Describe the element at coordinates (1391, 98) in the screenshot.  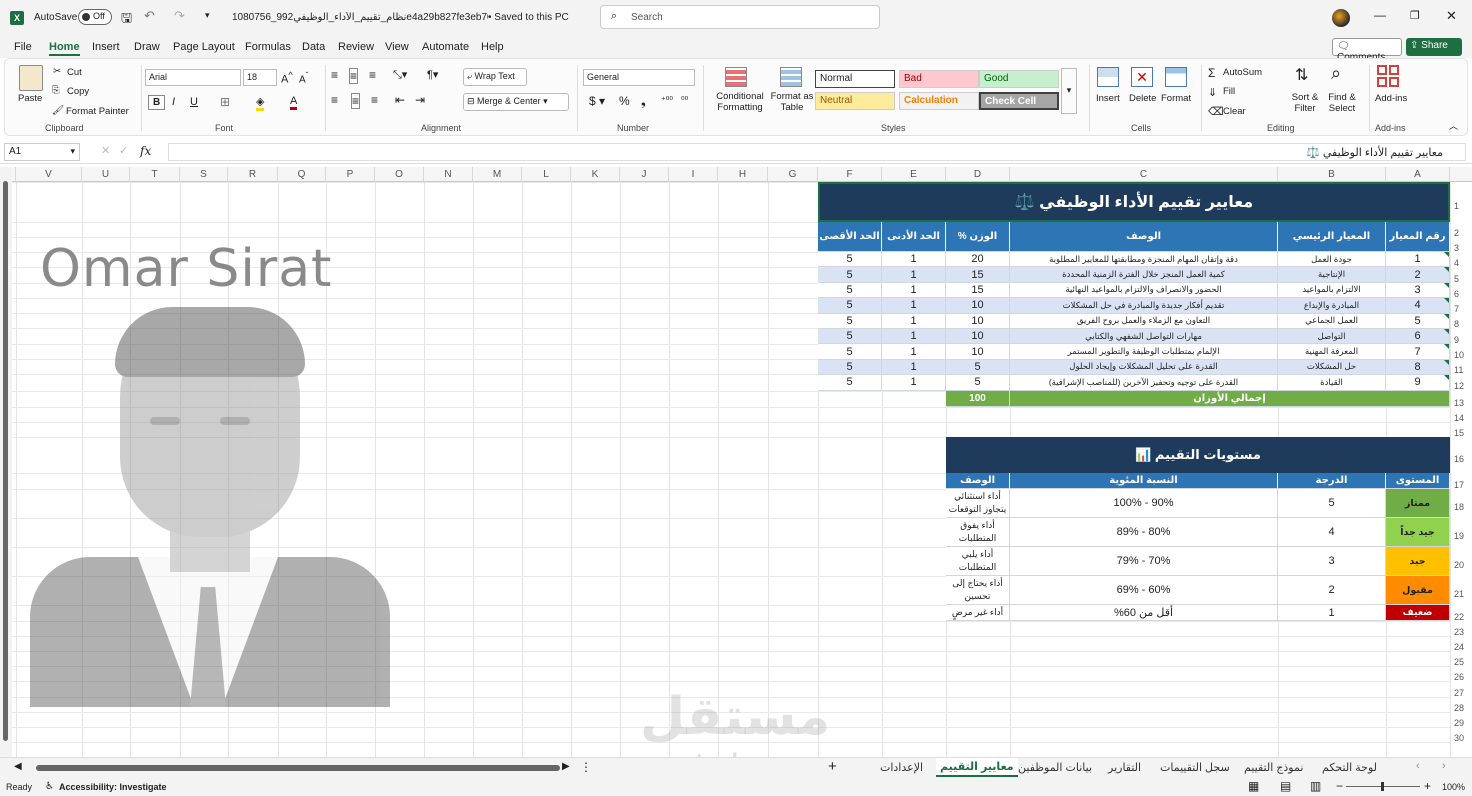
I see `addins-button: Add-ins` at that location.